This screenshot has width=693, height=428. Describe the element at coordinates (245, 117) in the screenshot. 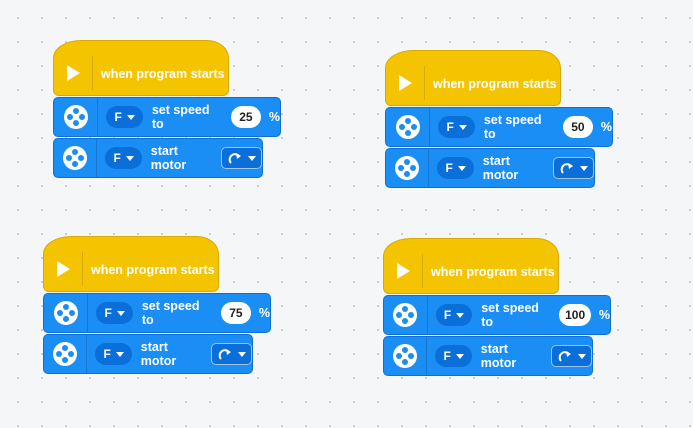

I see `speed-value-input: 25` at that location.